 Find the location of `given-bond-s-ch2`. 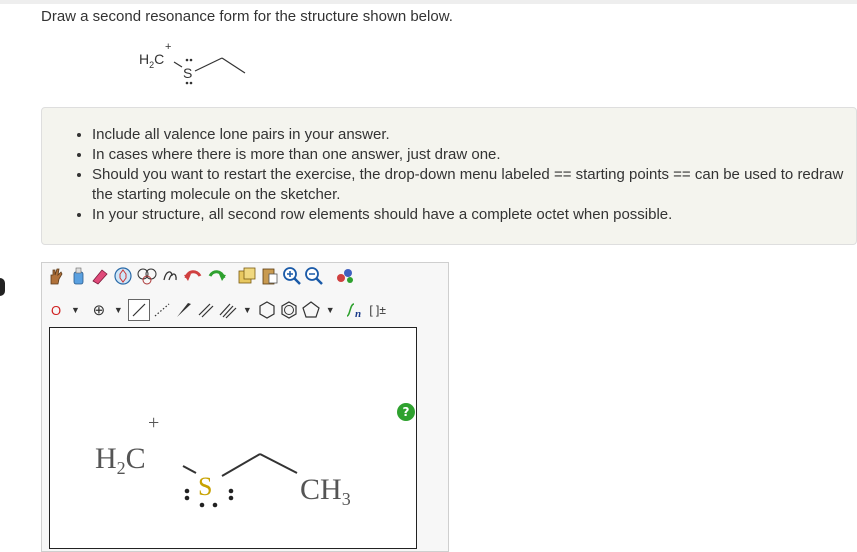

given-bond-s-ch2 is located at coordinates (208, 64).